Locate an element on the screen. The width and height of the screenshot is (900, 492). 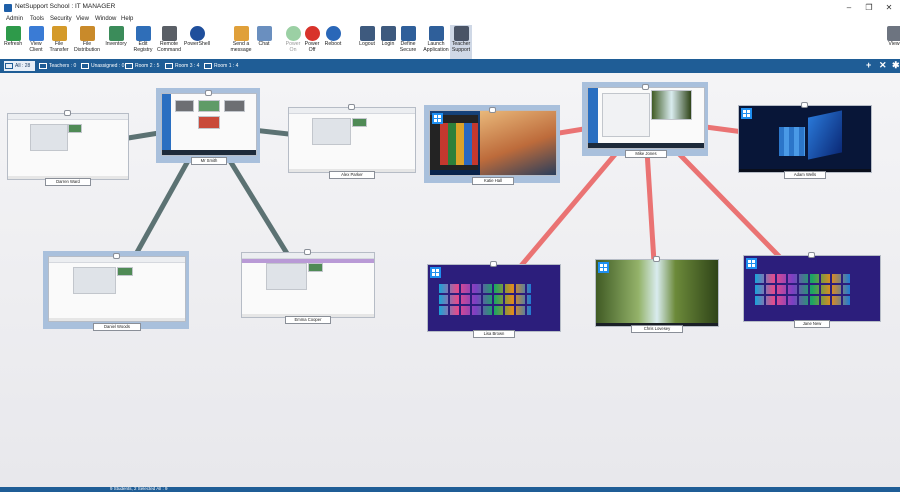
tab-room-3: Room 3 : 4 is located at coordinates (182, 66).